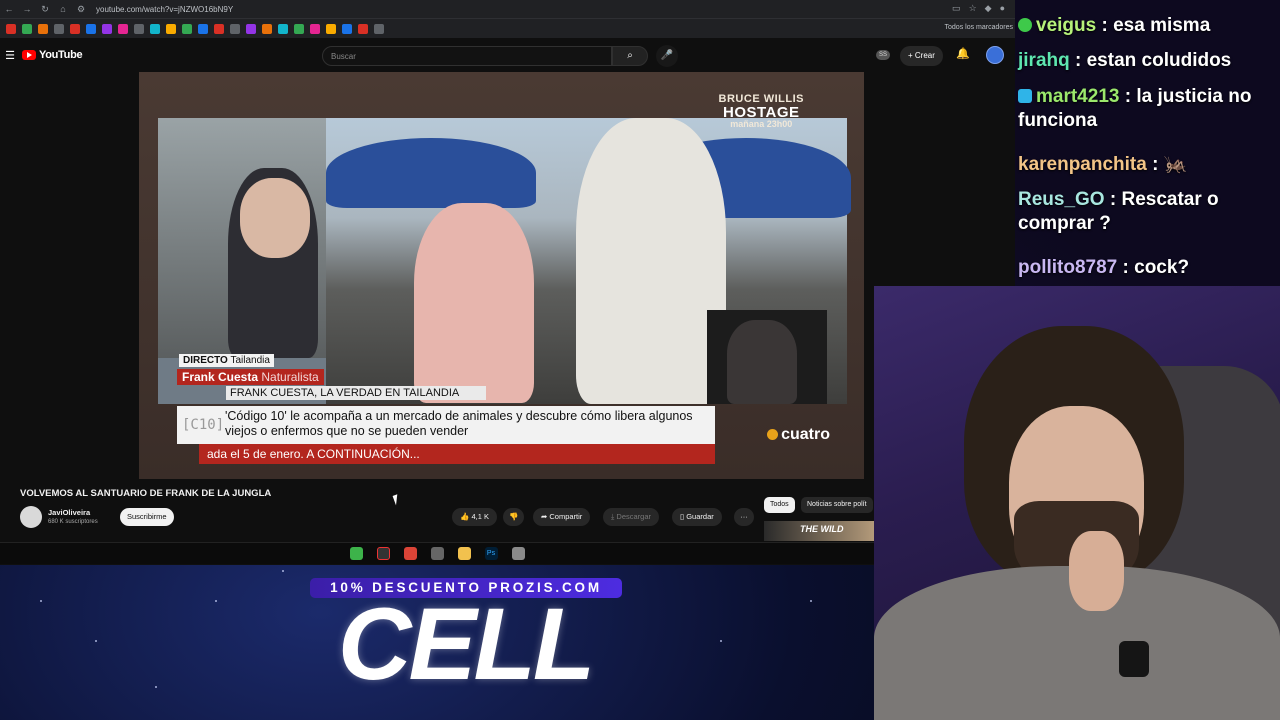  I want to click on obs-icon, so click(383, 553).